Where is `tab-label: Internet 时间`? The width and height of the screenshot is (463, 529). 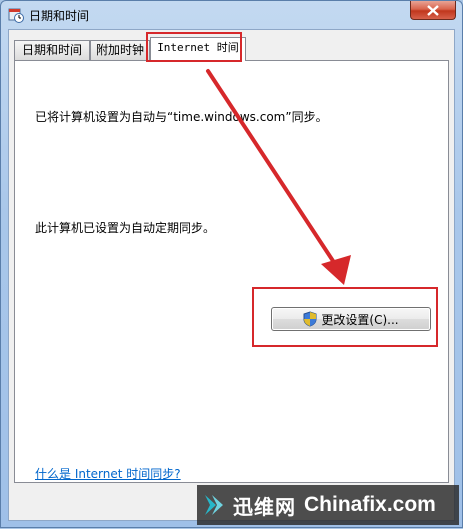 tab-label: Internet 时间 is located at coordinates (198, 47).